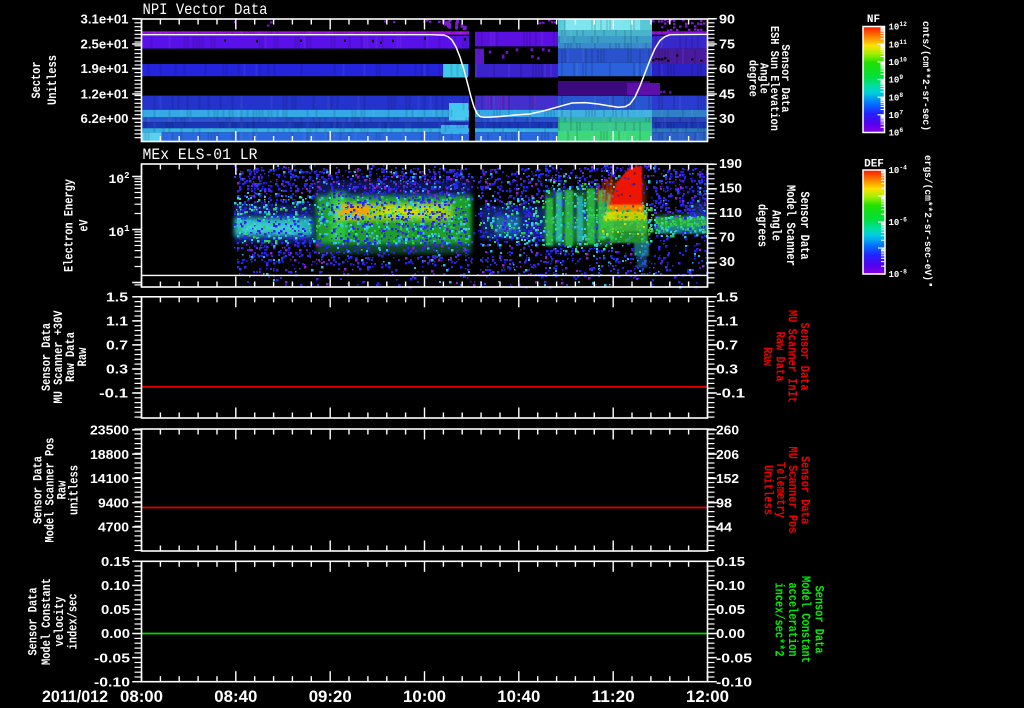 The height and width of the screenshot is (708, 1024). I want to click on svg-text: 08:40, so click(235, 696).